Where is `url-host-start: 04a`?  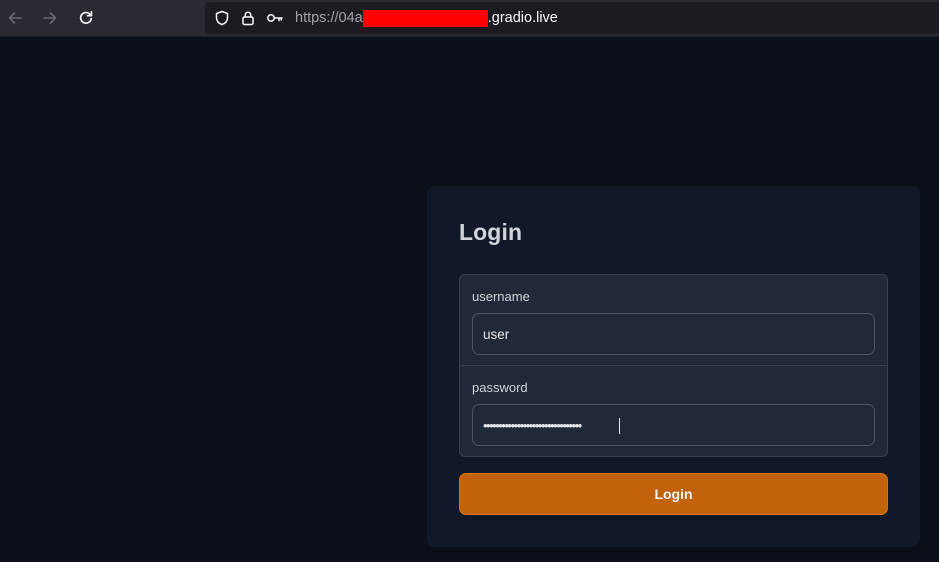 url-host-start: 04a is located at coordinates (350, 18).